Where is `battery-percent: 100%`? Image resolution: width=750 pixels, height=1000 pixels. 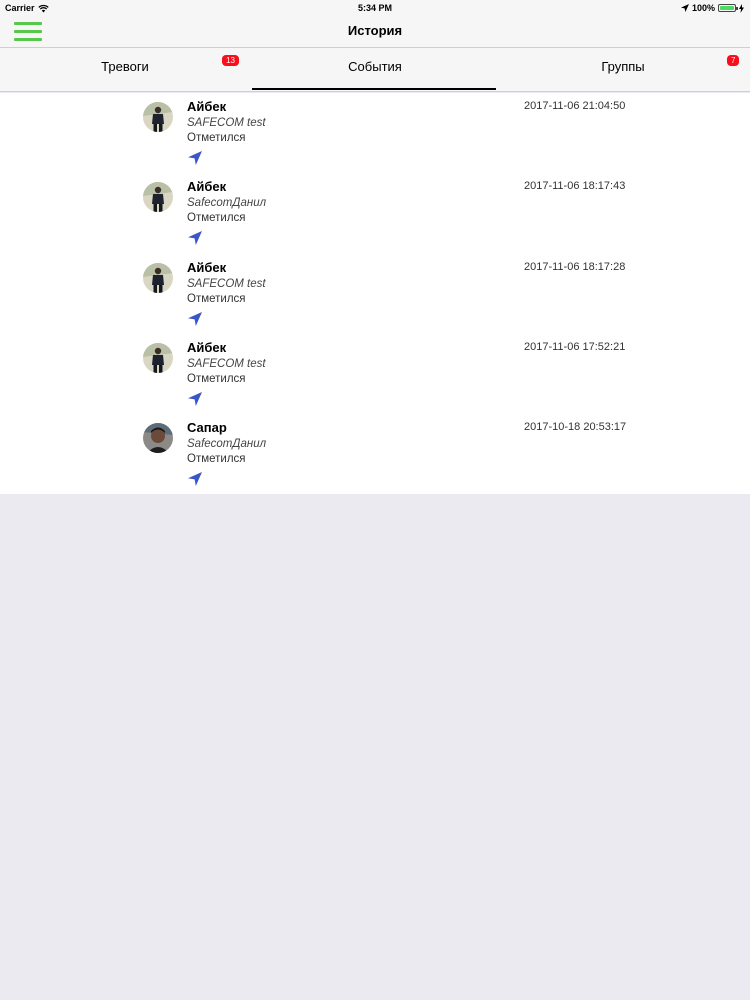
battery-percent: 100% is located at coordinates (703, 8).